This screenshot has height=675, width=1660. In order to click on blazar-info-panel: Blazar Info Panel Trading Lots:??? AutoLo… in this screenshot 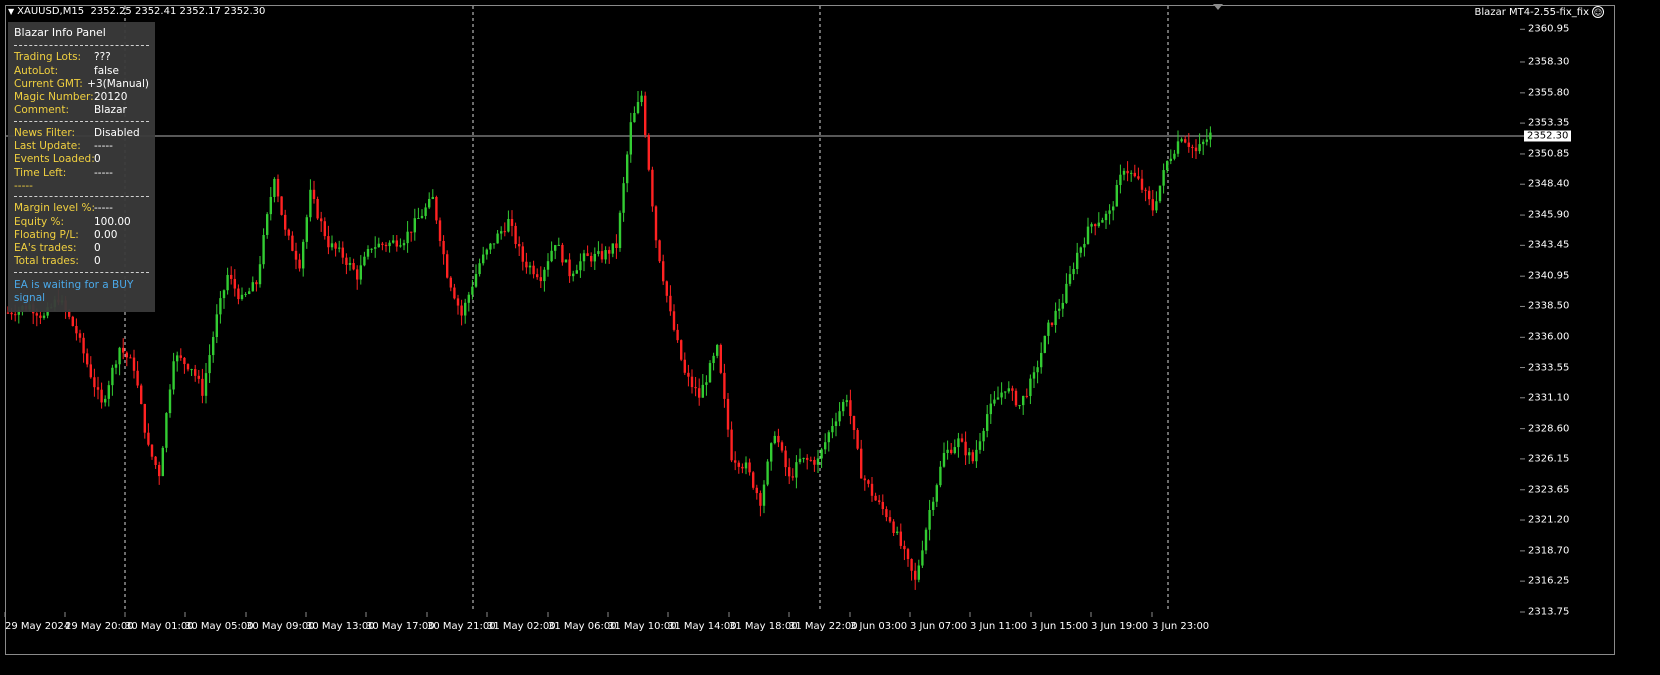, I will do `click(81, 167)`.